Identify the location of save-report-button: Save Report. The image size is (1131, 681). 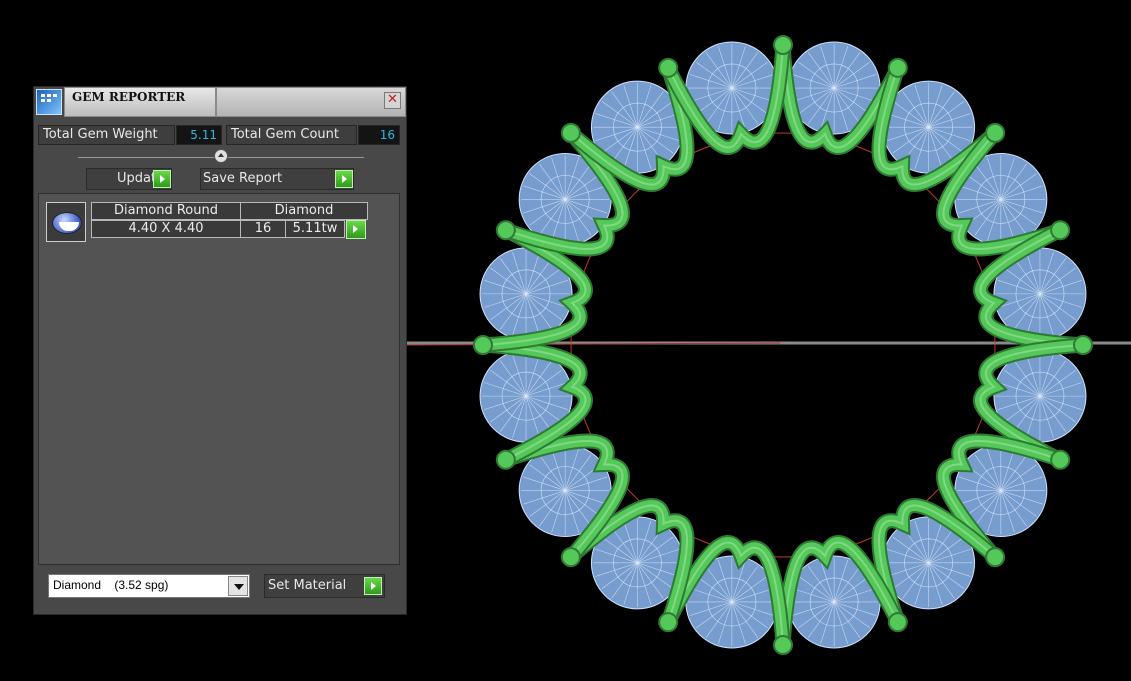
(277, 179).